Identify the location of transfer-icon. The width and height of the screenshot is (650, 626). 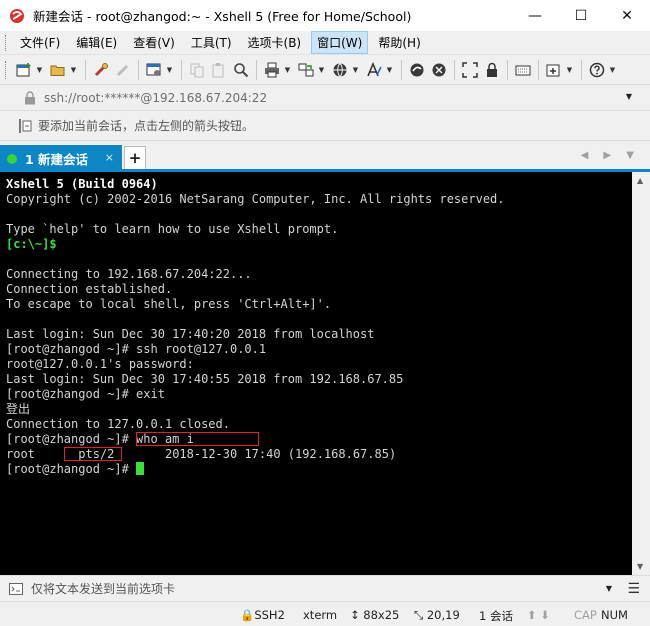
(306, 70).